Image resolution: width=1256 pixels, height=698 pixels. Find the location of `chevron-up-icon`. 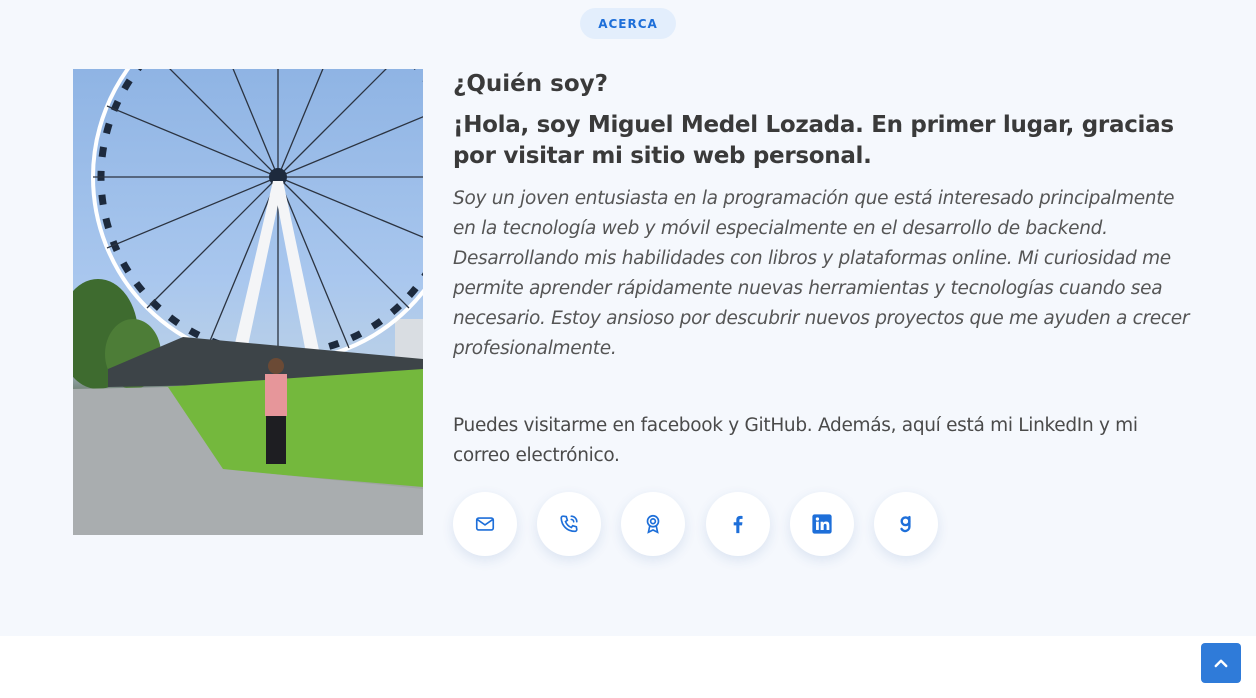

chevron-up-icon is located at coordinates (1221, 663).